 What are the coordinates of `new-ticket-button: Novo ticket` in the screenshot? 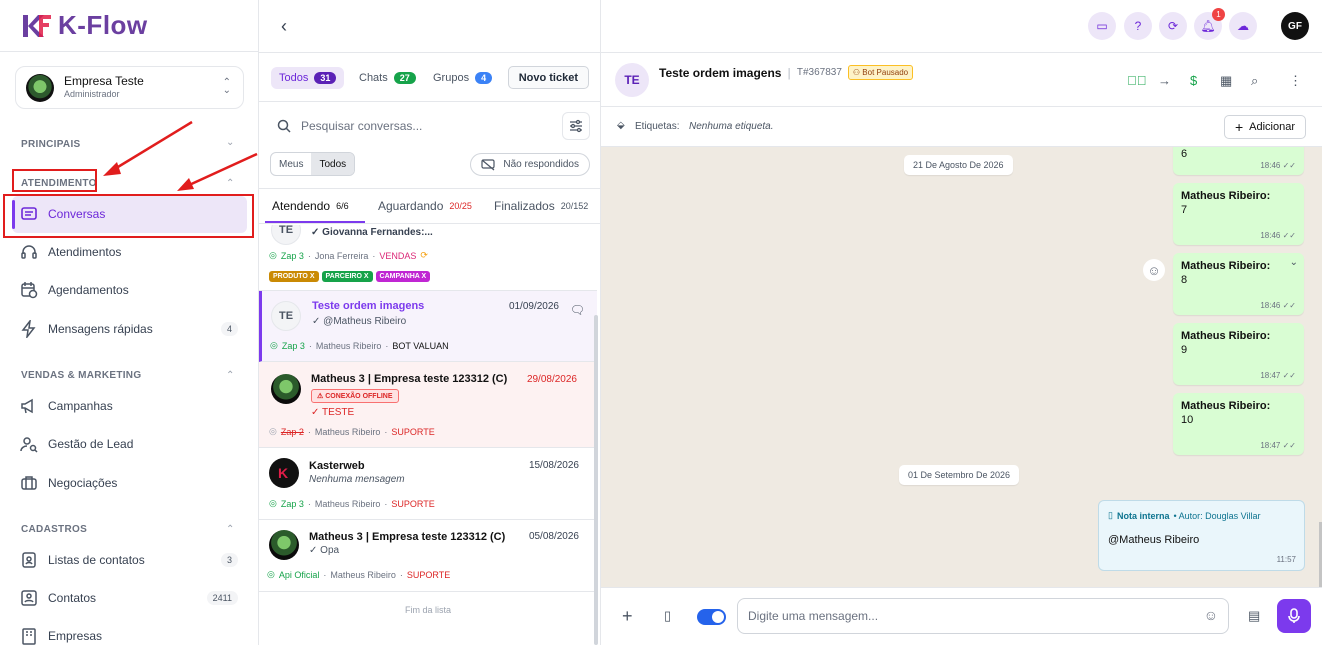 It's located at (548, 77).